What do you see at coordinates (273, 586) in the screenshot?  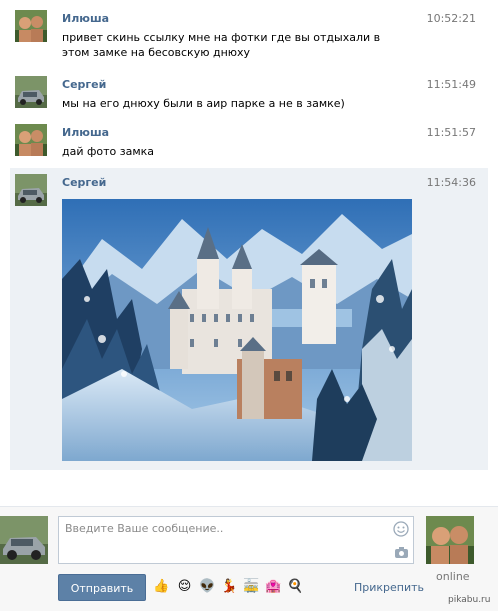 I see `love-hotel-emoji-icon: 🏩` at bounding box center [273, 586].